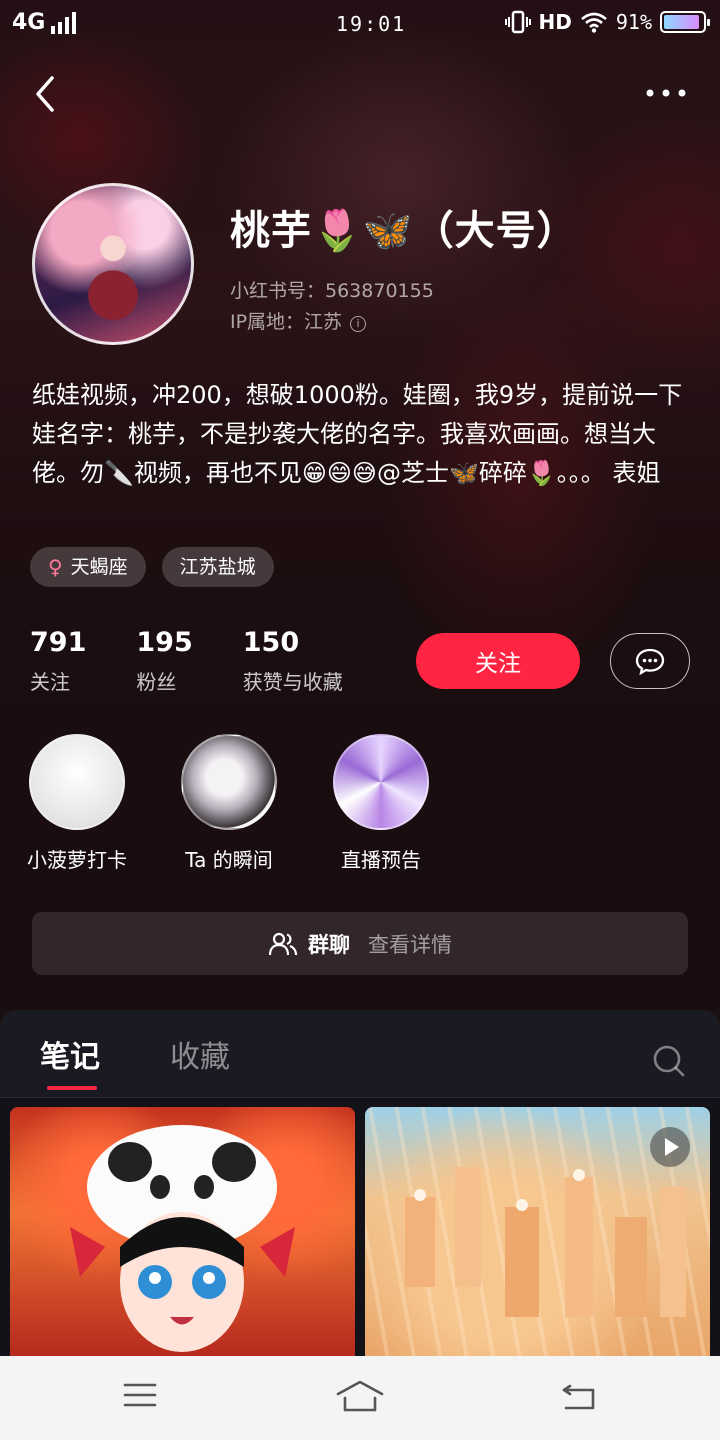 The image size is (720, 1440). I want to click on group-chat-title: 群聊, so click(329, 944).